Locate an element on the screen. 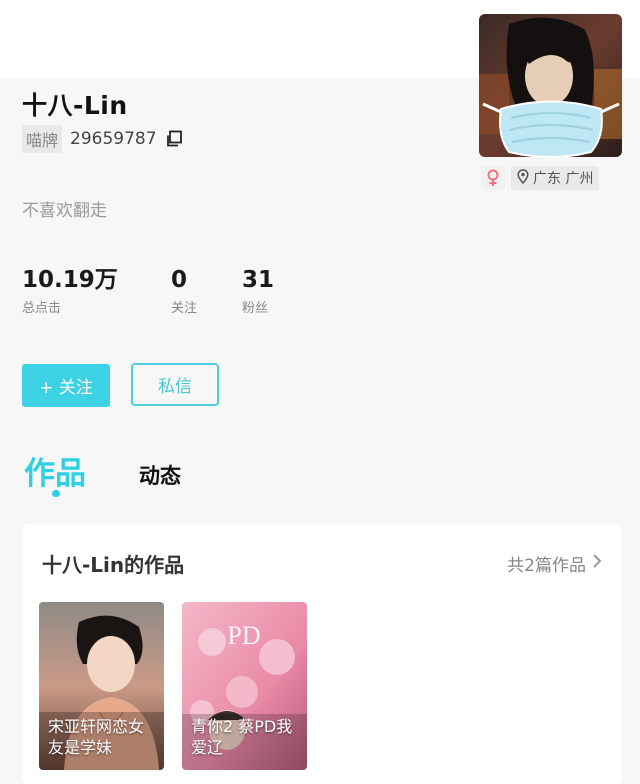 The image size is (640, 784). tab-dynamic: 动态 is located at coordinates (160, 475).